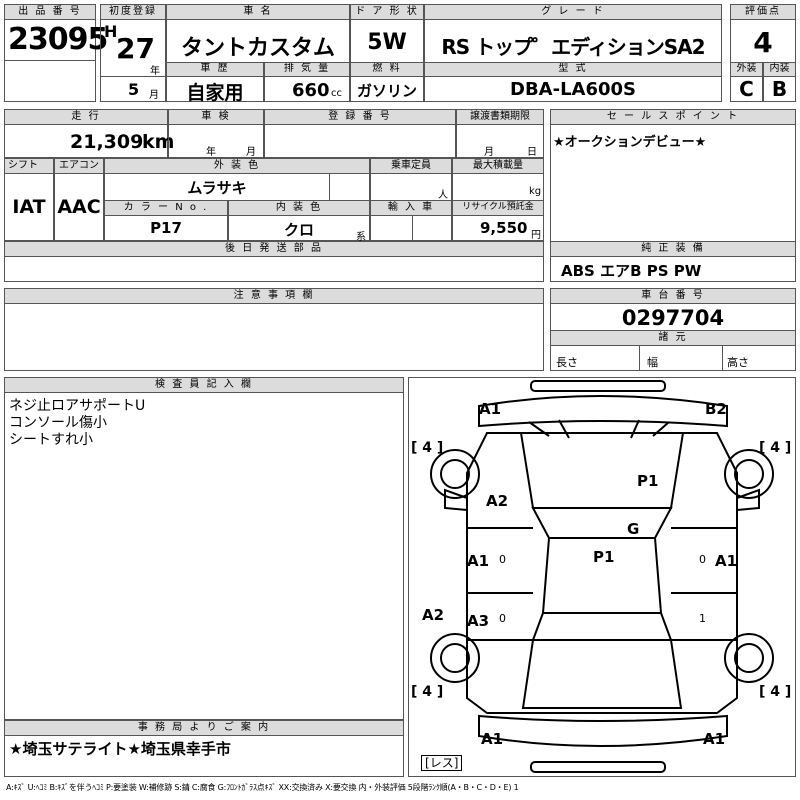 The height and width of the screenshot is (800, 800). I want to click on transfer-day-unit: 日, so click(532, 152).